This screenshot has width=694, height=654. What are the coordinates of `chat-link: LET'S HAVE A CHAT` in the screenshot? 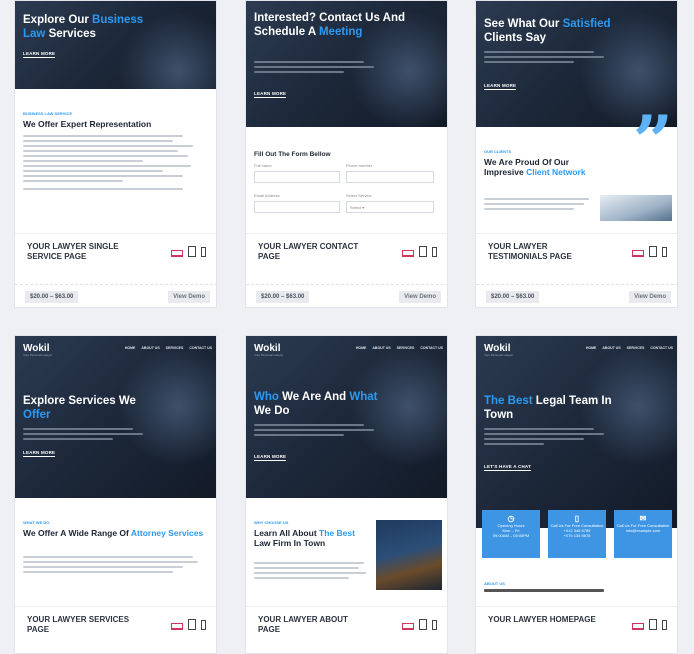 It's located at (507, 467).